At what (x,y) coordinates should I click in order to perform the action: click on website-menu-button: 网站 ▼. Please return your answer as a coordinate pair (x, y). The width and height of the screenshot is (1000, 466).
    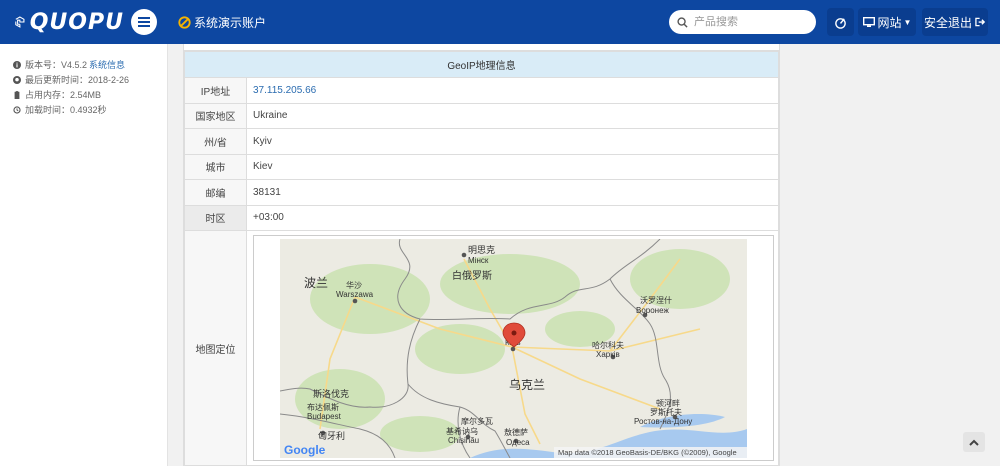
    Looking at the image, I should click on (887, 22).